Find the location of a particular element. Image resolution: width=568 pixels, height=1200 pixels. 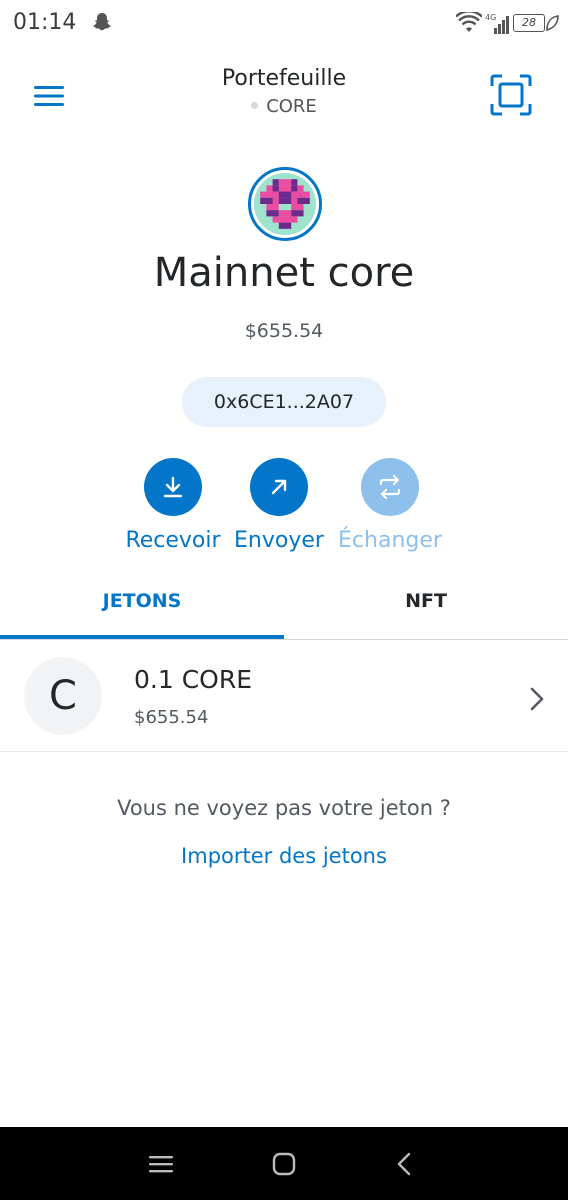

leaf-icon is located at coordinates (552, 23).